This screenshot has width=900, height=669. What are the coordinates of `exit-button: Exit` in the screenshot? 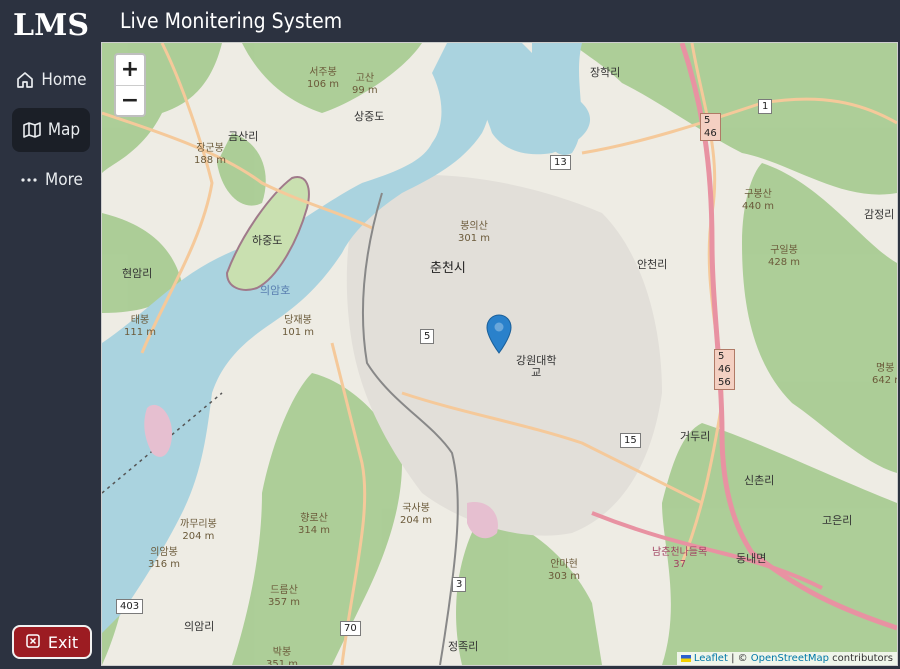 It's located at (52, 642).